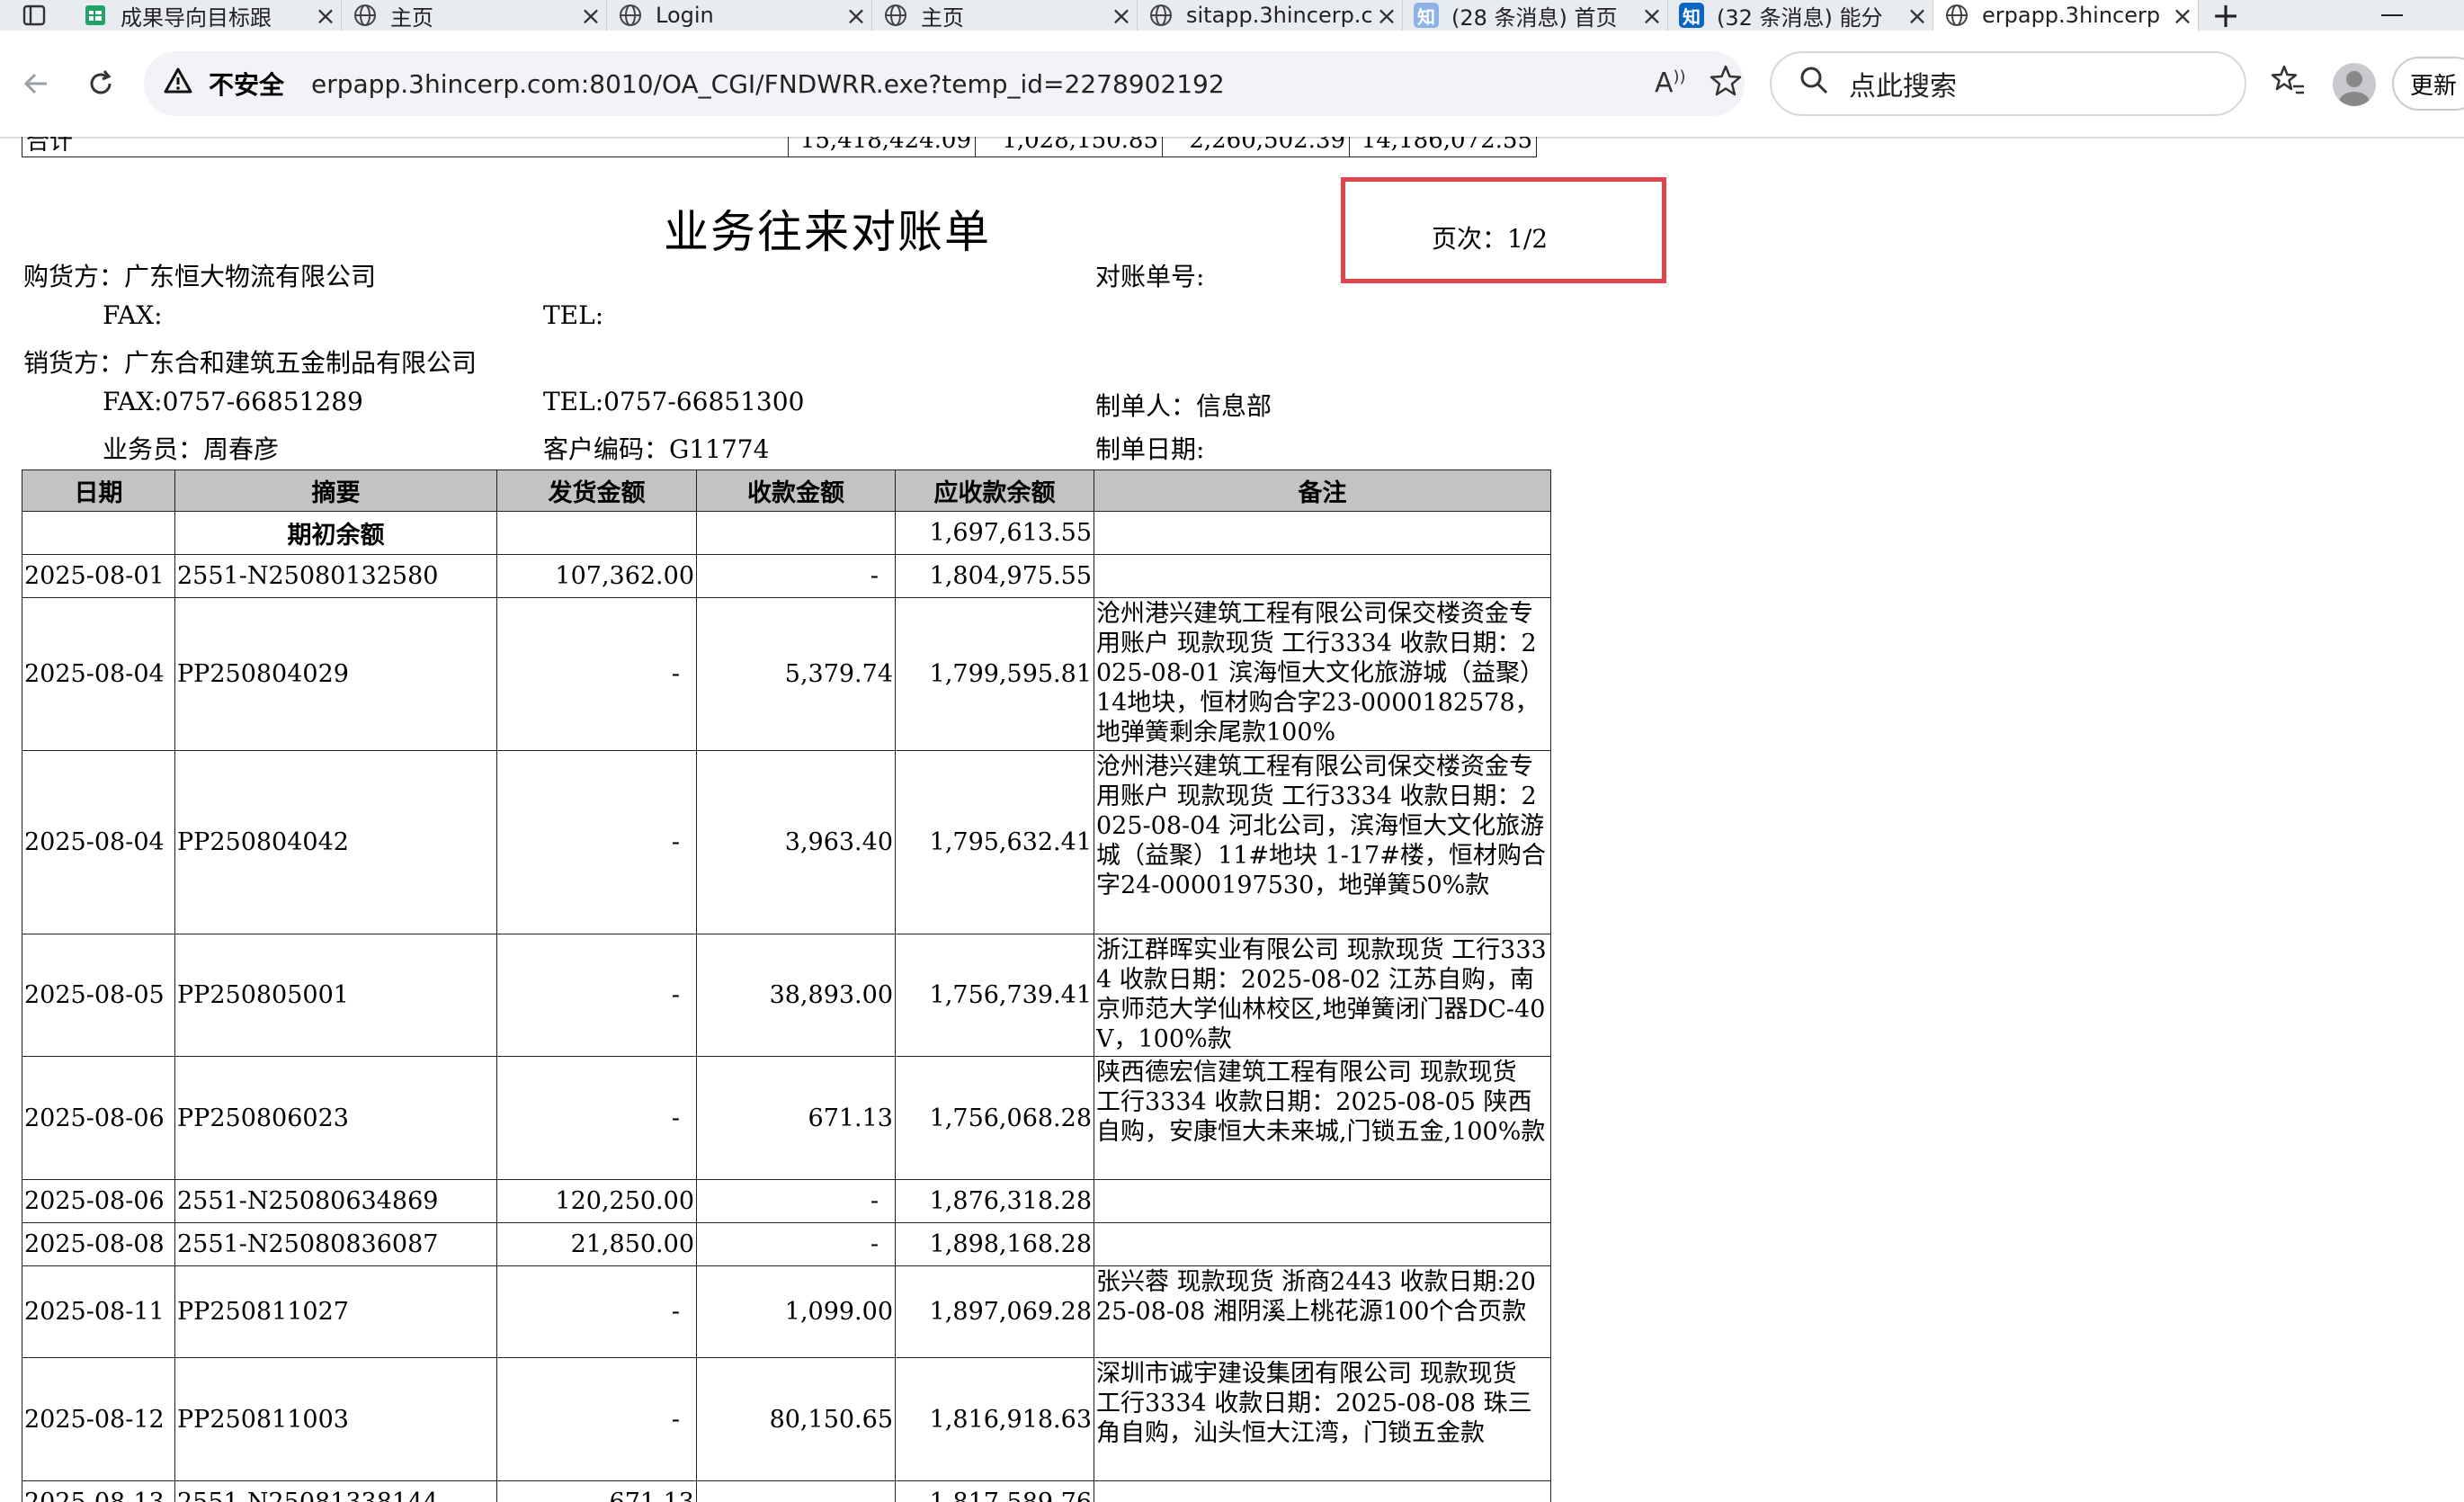 The width and height of the screenshot is (2464, 1502). Describe the element at coordinates (207, 15) in the screenshot. I see `browser-tab: 成果导向目标跟 ×` at that location.